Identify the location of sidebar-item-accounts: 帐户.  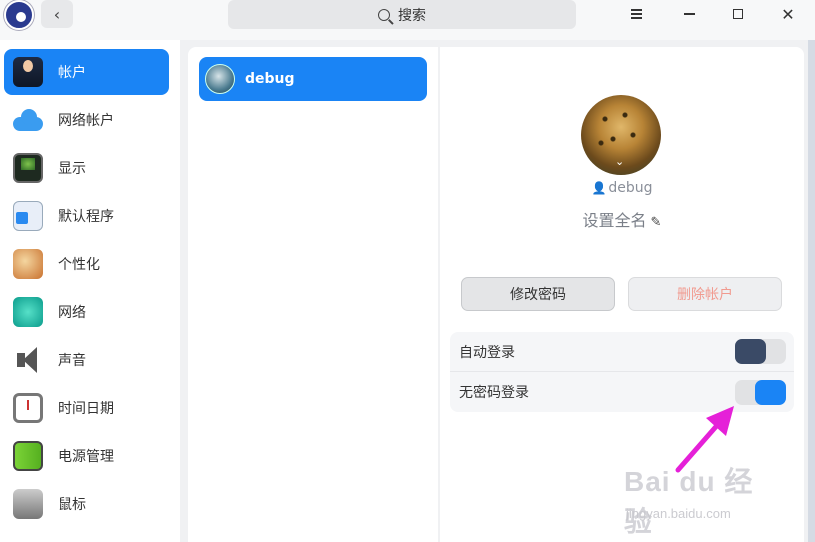
(86, 72).